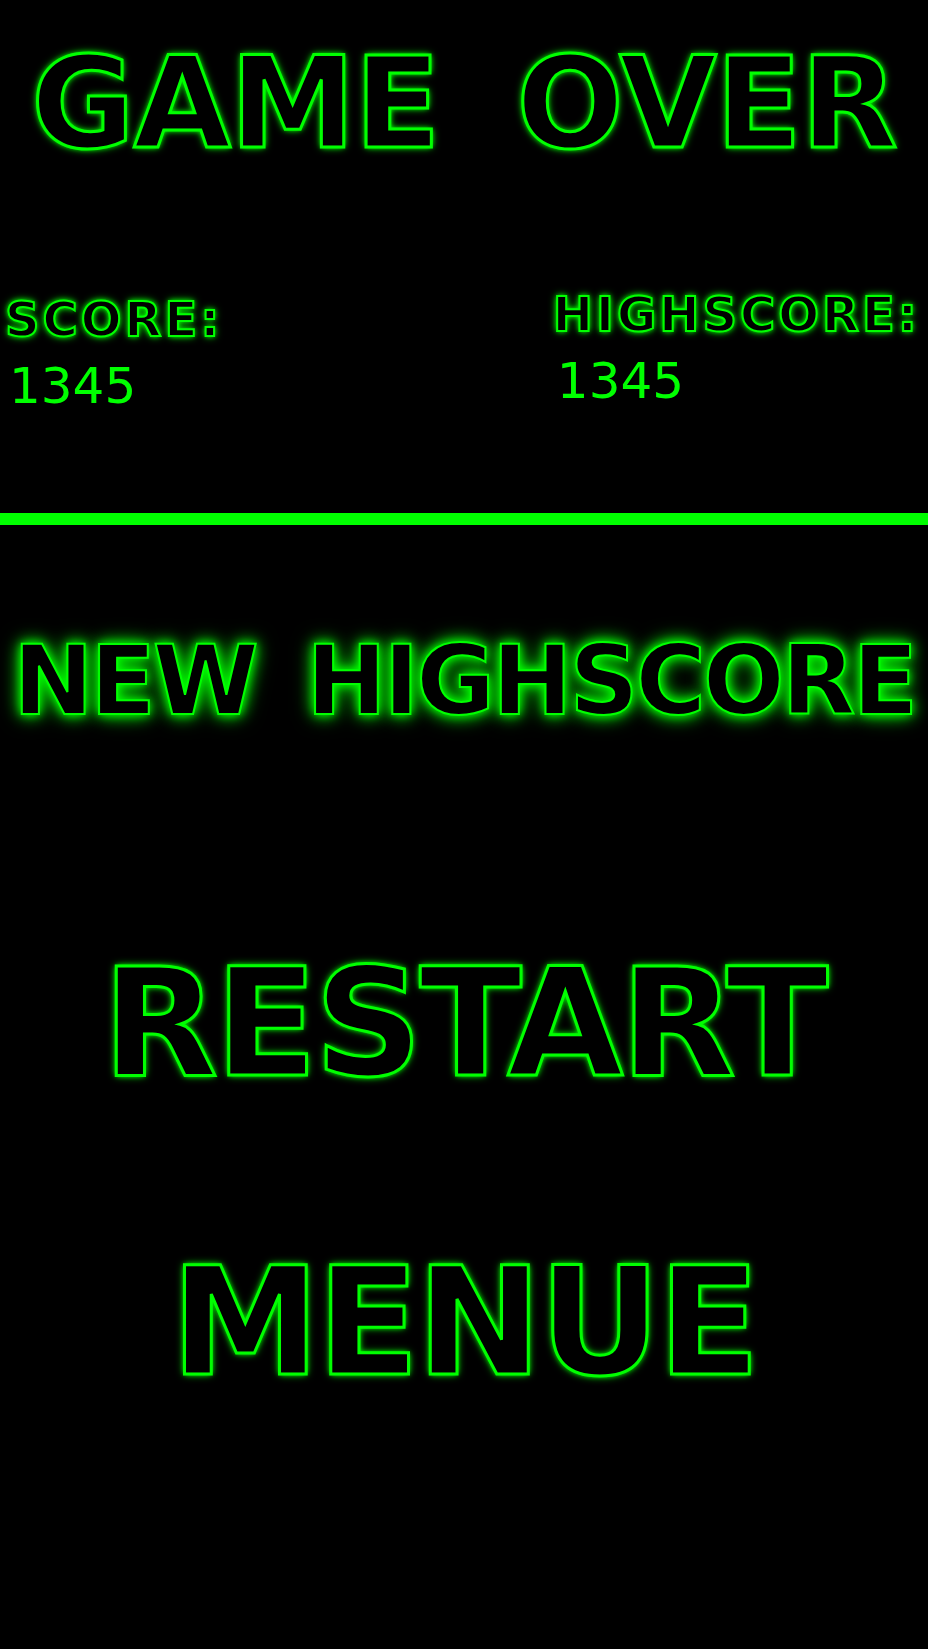  Describe the element at coordinates (620, 381) in the screenshot. I see `highscore-value: 1345` at that location.